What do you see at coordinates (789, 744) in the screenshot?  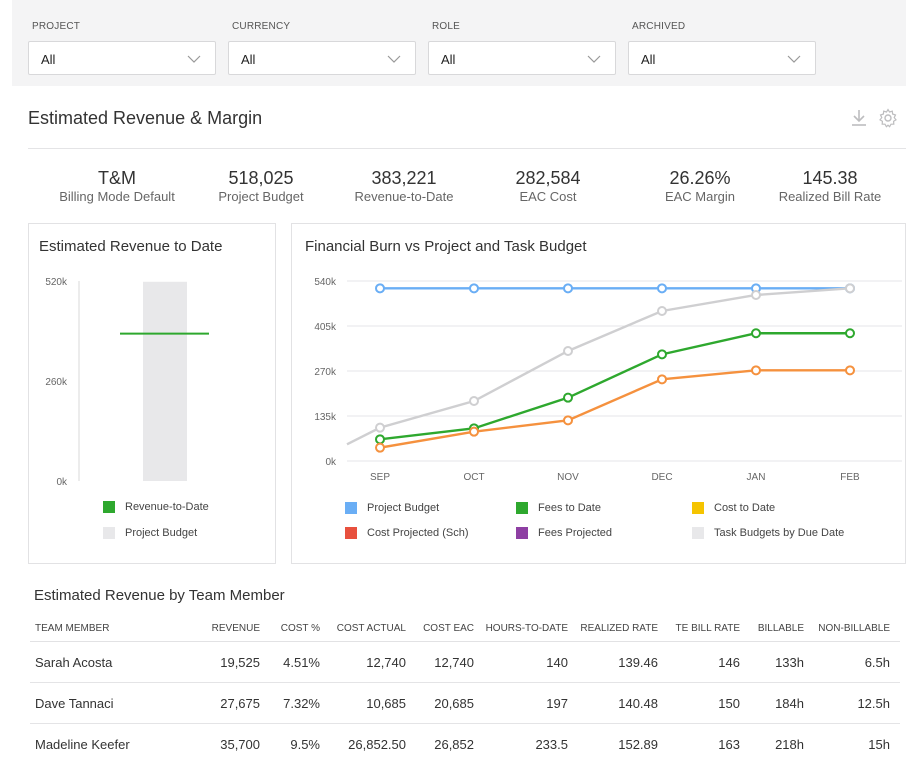 I see `billable-cell: 218h` at bounding box center [789, 744].